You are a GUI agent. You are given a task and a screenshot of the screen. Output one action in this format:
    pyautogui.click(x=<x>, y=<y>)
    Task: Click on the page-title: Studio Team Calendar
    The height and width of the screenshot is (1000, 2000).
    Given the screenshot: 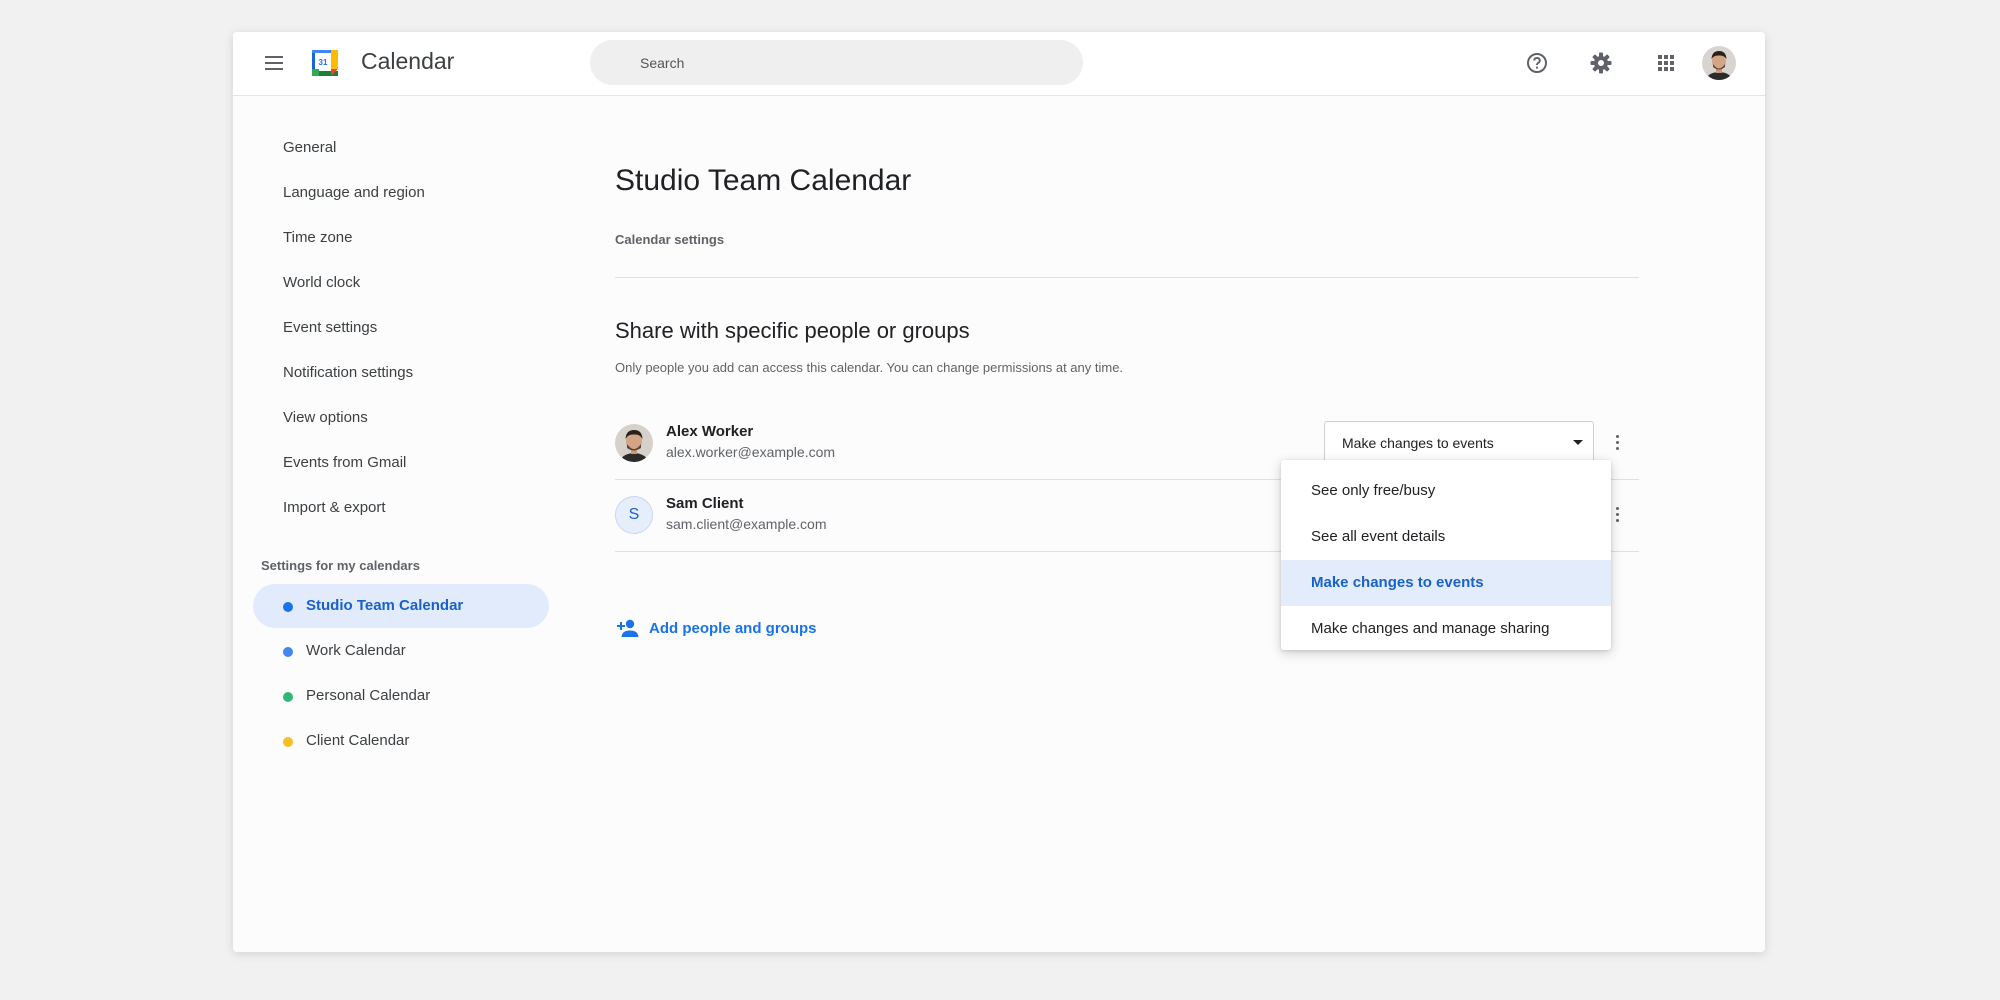 What is the action you would take?
    pyautogui.click(x=763, y=180)
    